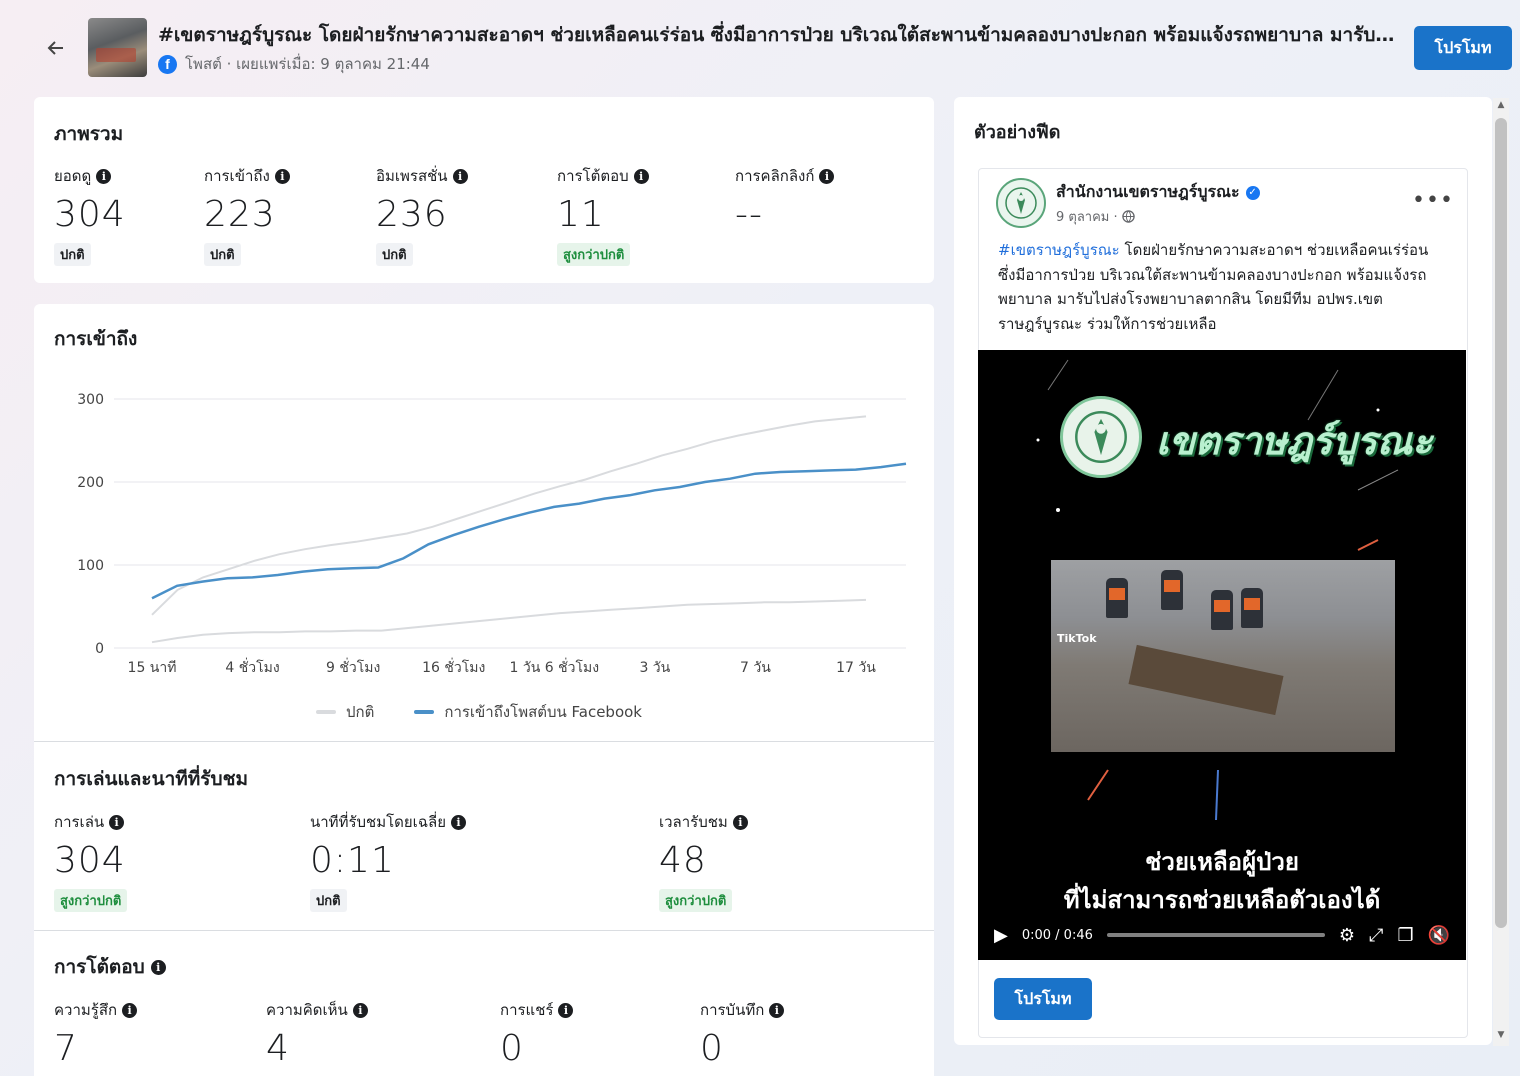  What do you see at coordinates (1463, 48) in the screenshot?
I see `promote-button: โปรโมท` at bounding box center [1463, 48].